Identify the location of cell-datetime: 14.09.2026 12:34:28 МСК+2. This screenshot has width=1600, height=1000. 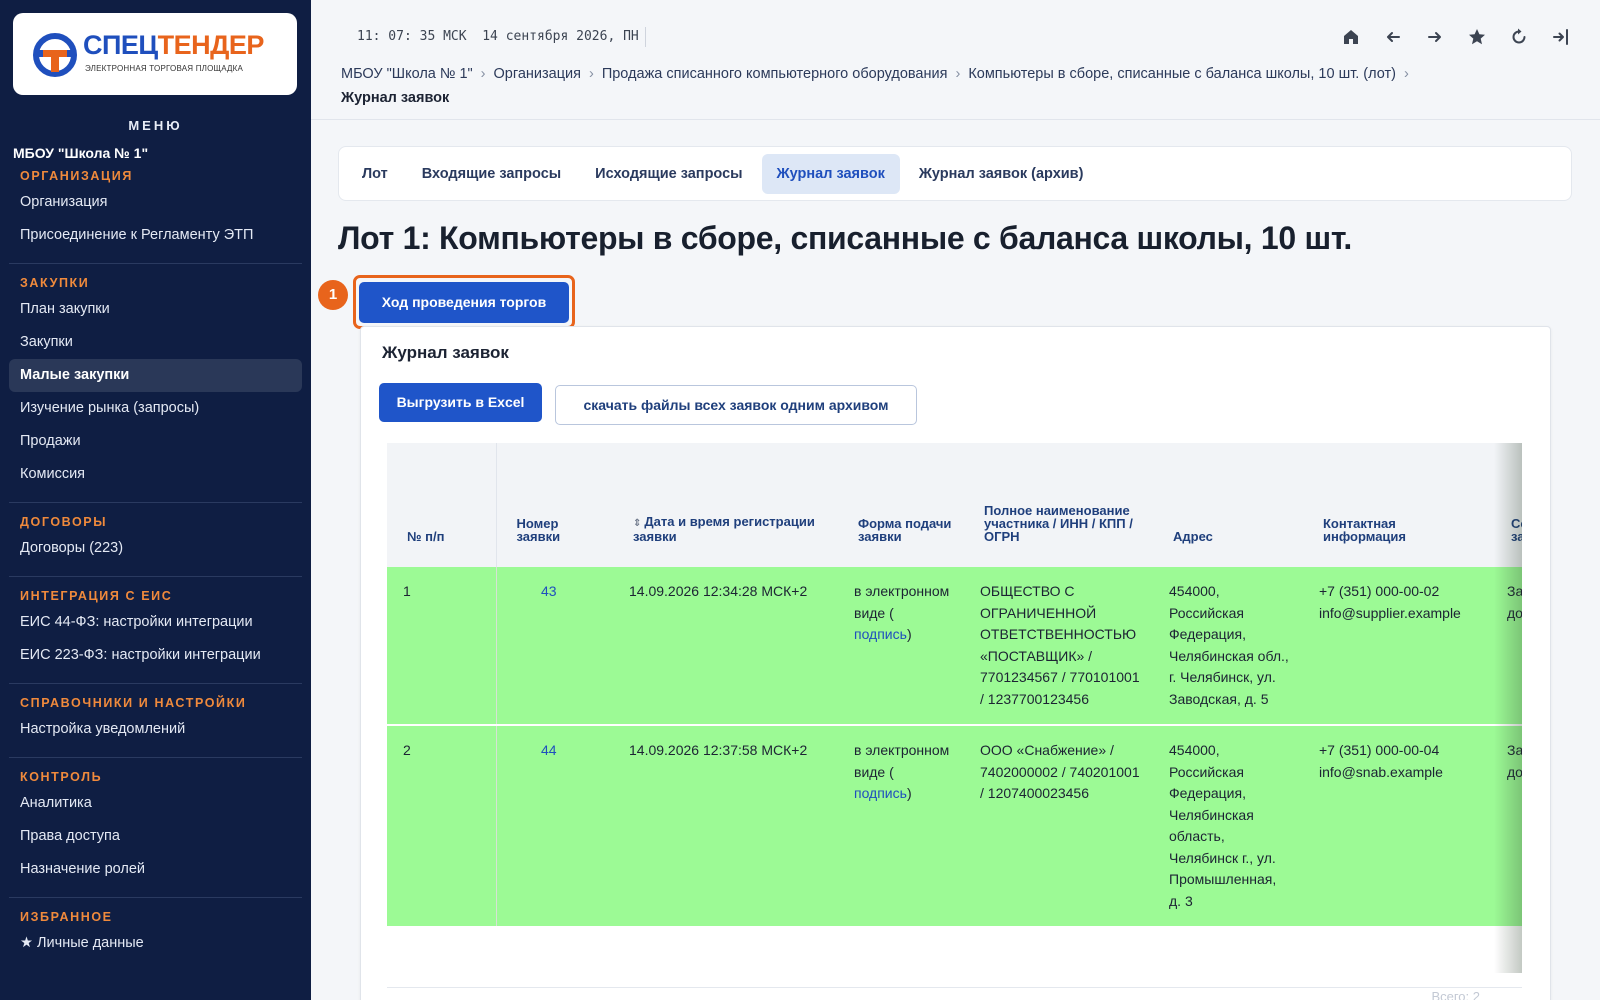
(725, 646).